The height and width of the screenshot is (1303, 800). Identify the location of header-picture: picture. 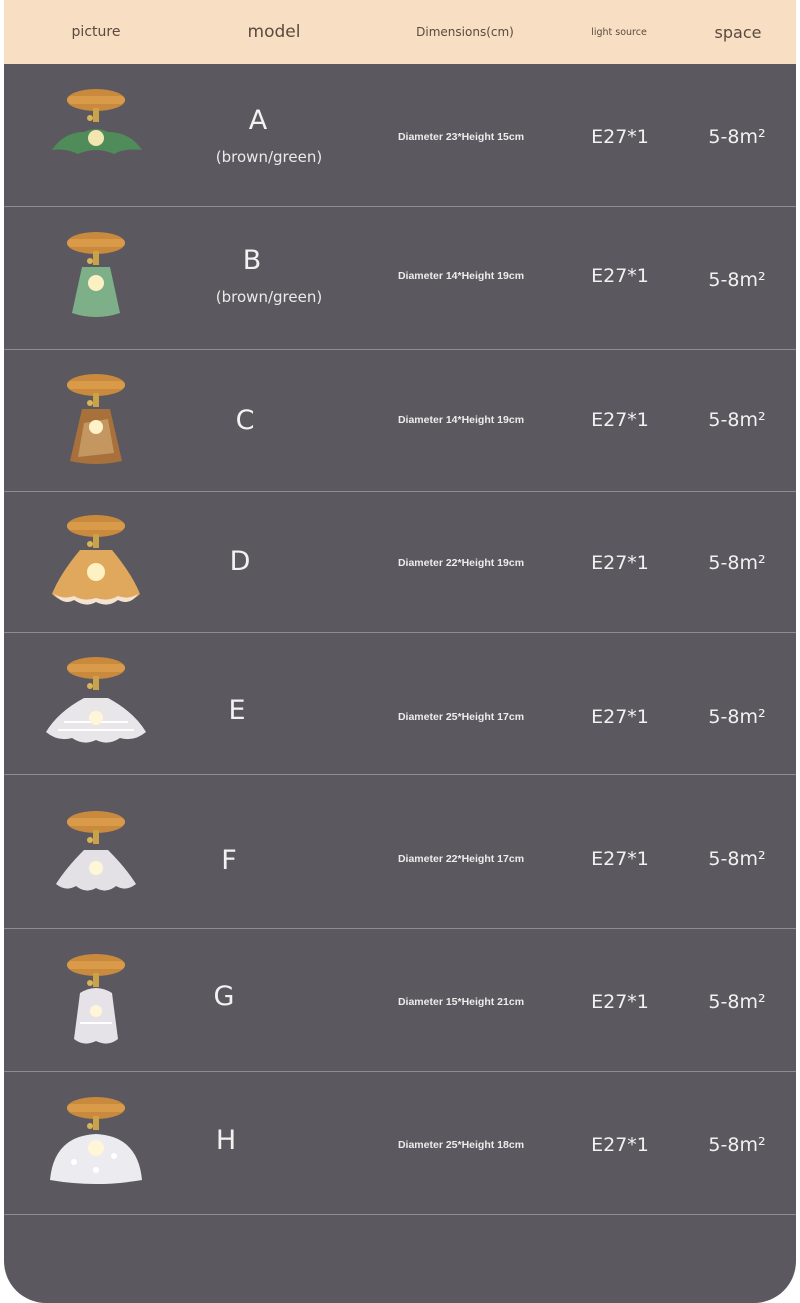
(96, 32).